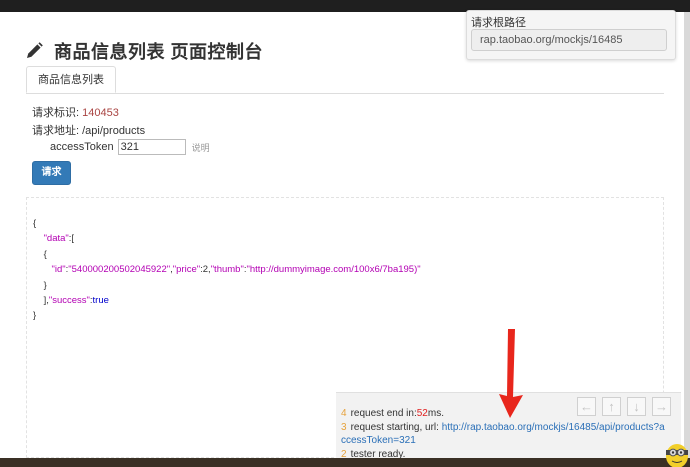 The image size is (690, 467). I want to click on request-url-line: 请求地址: /api/products, so click(88, 130).